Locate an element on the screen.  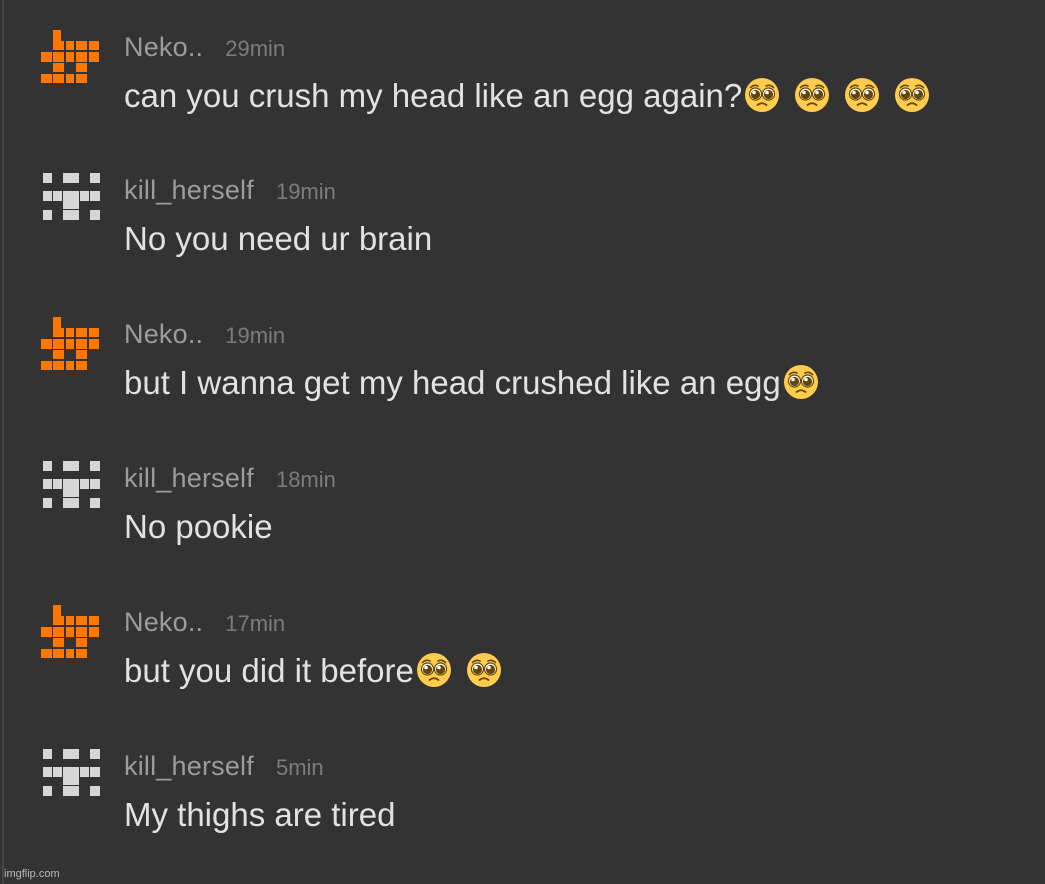
timestamp: 18min is located at coordinates (305, 479).